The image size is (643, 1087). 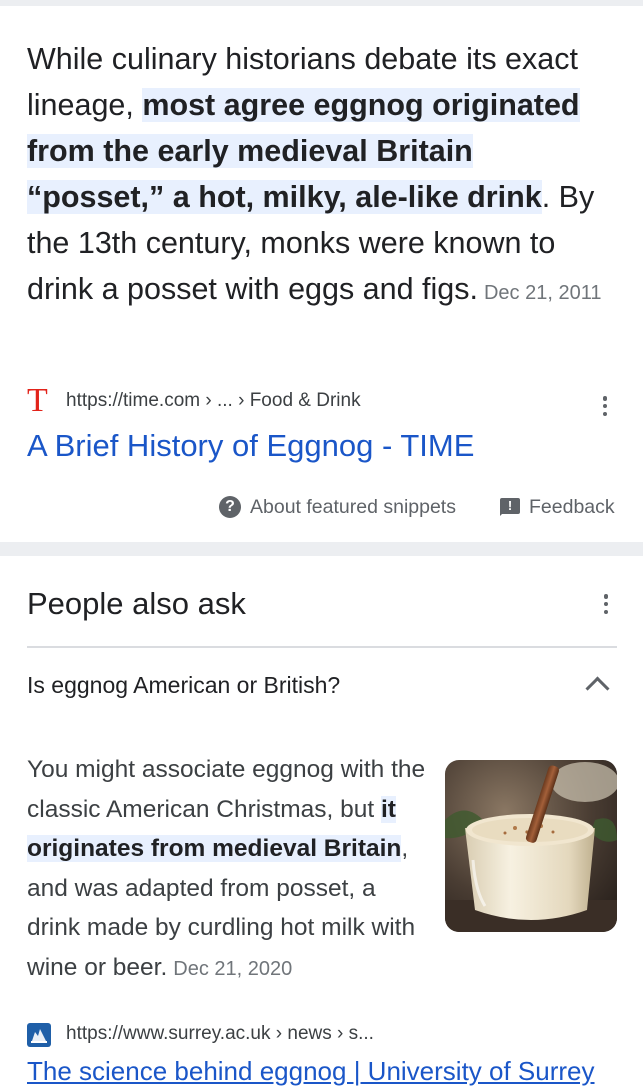 What do you see at coordinates (321, 549) in the screenshot?
I see `section-separator` at bounding box center [321, 549].